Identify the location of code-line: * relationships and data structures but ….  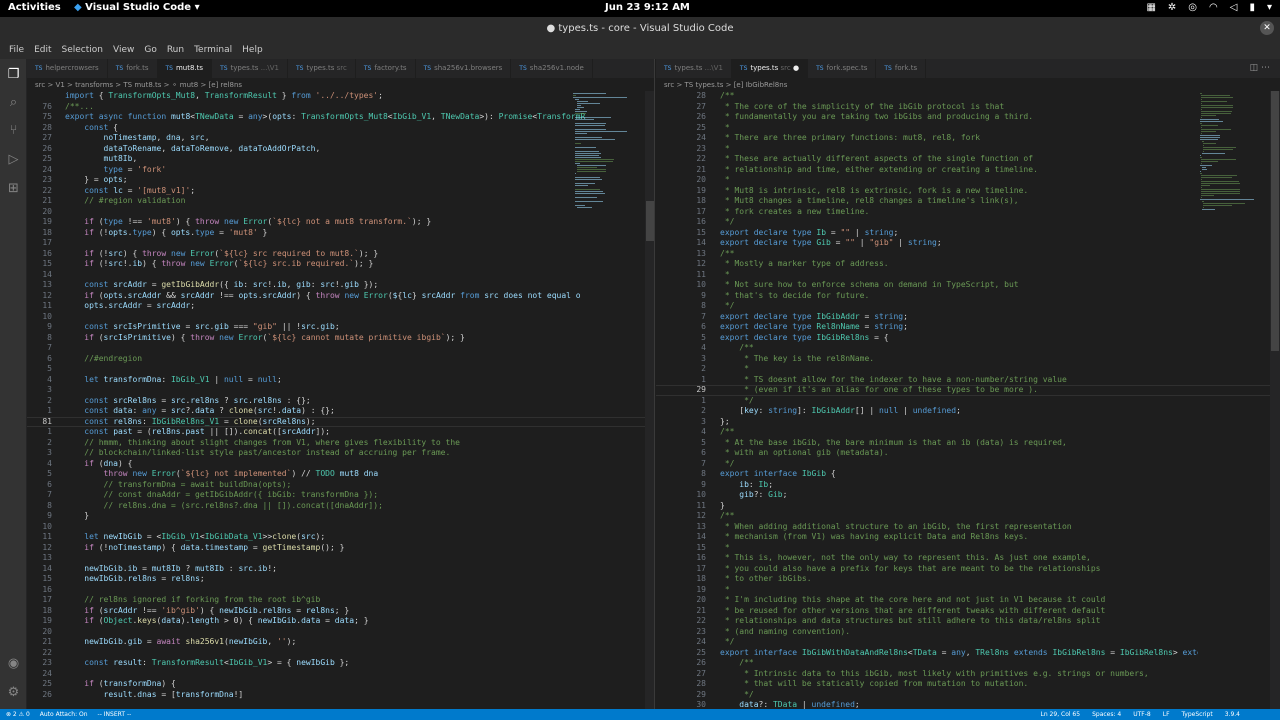
(959, 621).